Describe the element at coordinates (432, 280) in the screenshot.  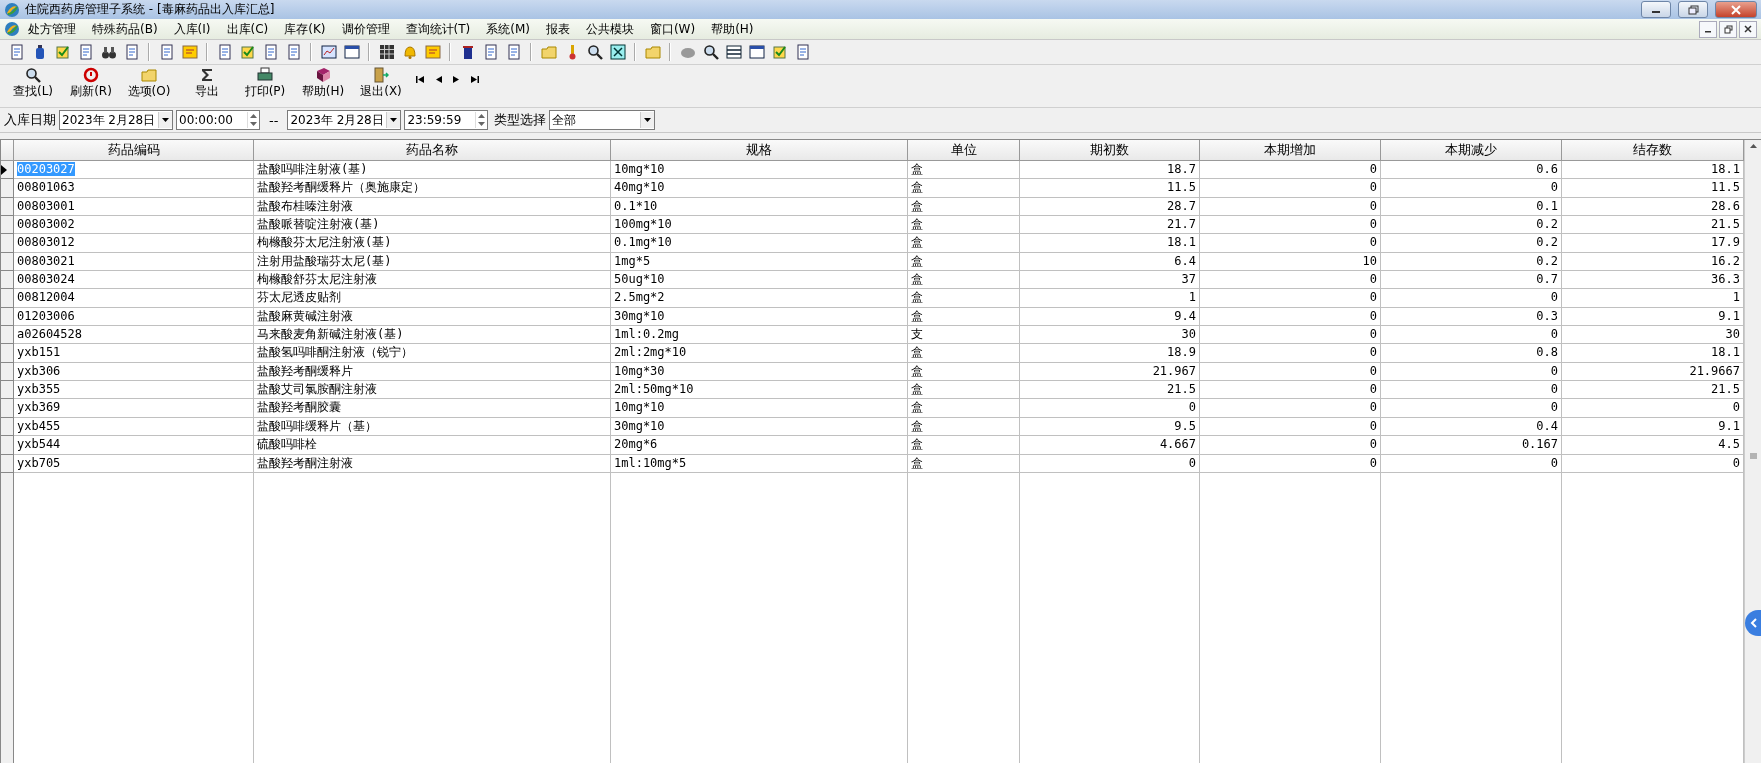
I see `table-cell: 枸橼酸舒芬太尼注射液` at that location.